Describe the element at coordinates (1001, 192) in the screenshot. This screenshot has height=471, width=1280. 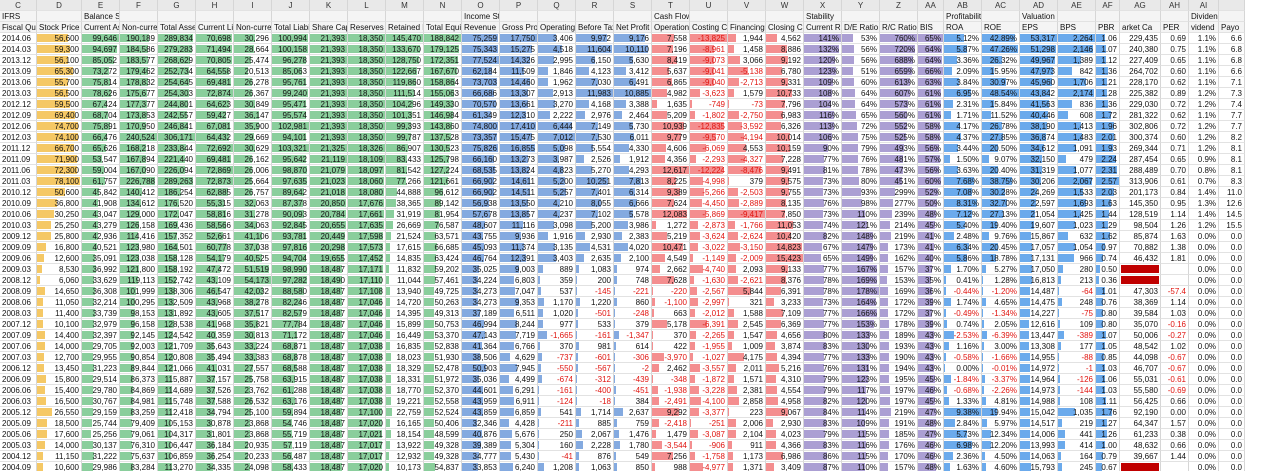
I see `cell: 30.28%` at that location.